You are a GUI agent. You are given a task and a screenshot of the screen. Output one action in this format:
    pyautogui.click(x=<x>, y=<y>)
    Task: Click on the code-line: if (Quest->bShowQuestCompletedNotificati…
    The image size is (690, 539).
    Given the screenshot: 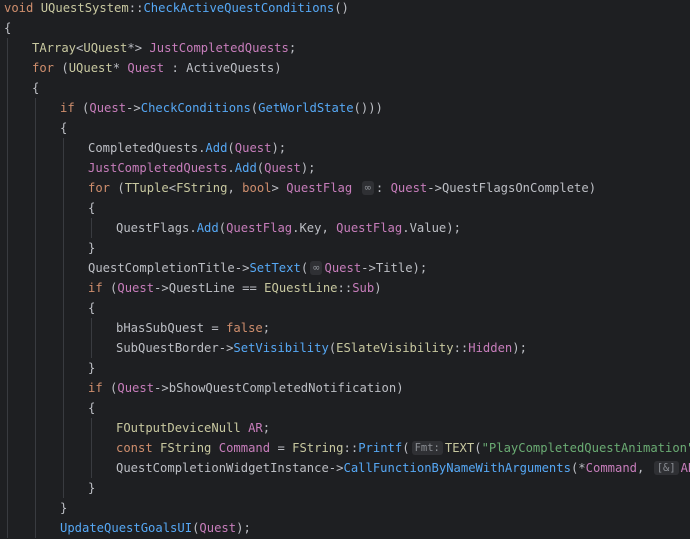 What is the action you would take?
    pyautogui.click(x=246, y=388)
    